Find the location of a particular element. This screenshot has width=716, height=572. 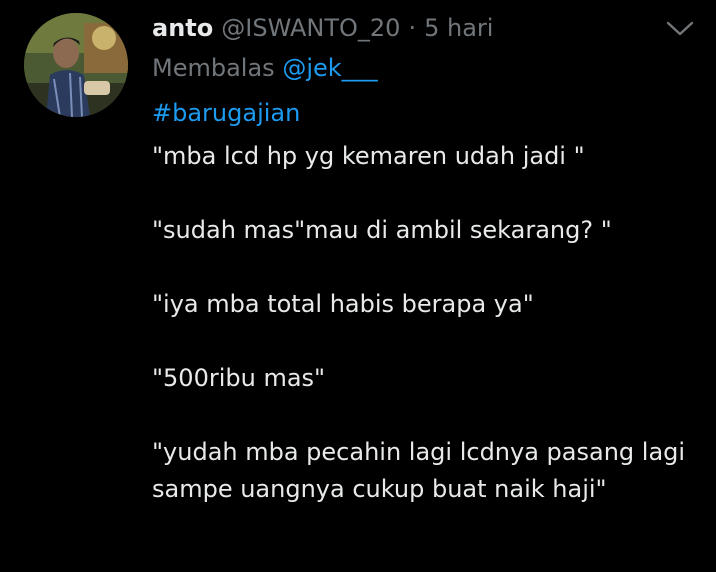

chevron-down-icon is located at coordinates (680, 28).